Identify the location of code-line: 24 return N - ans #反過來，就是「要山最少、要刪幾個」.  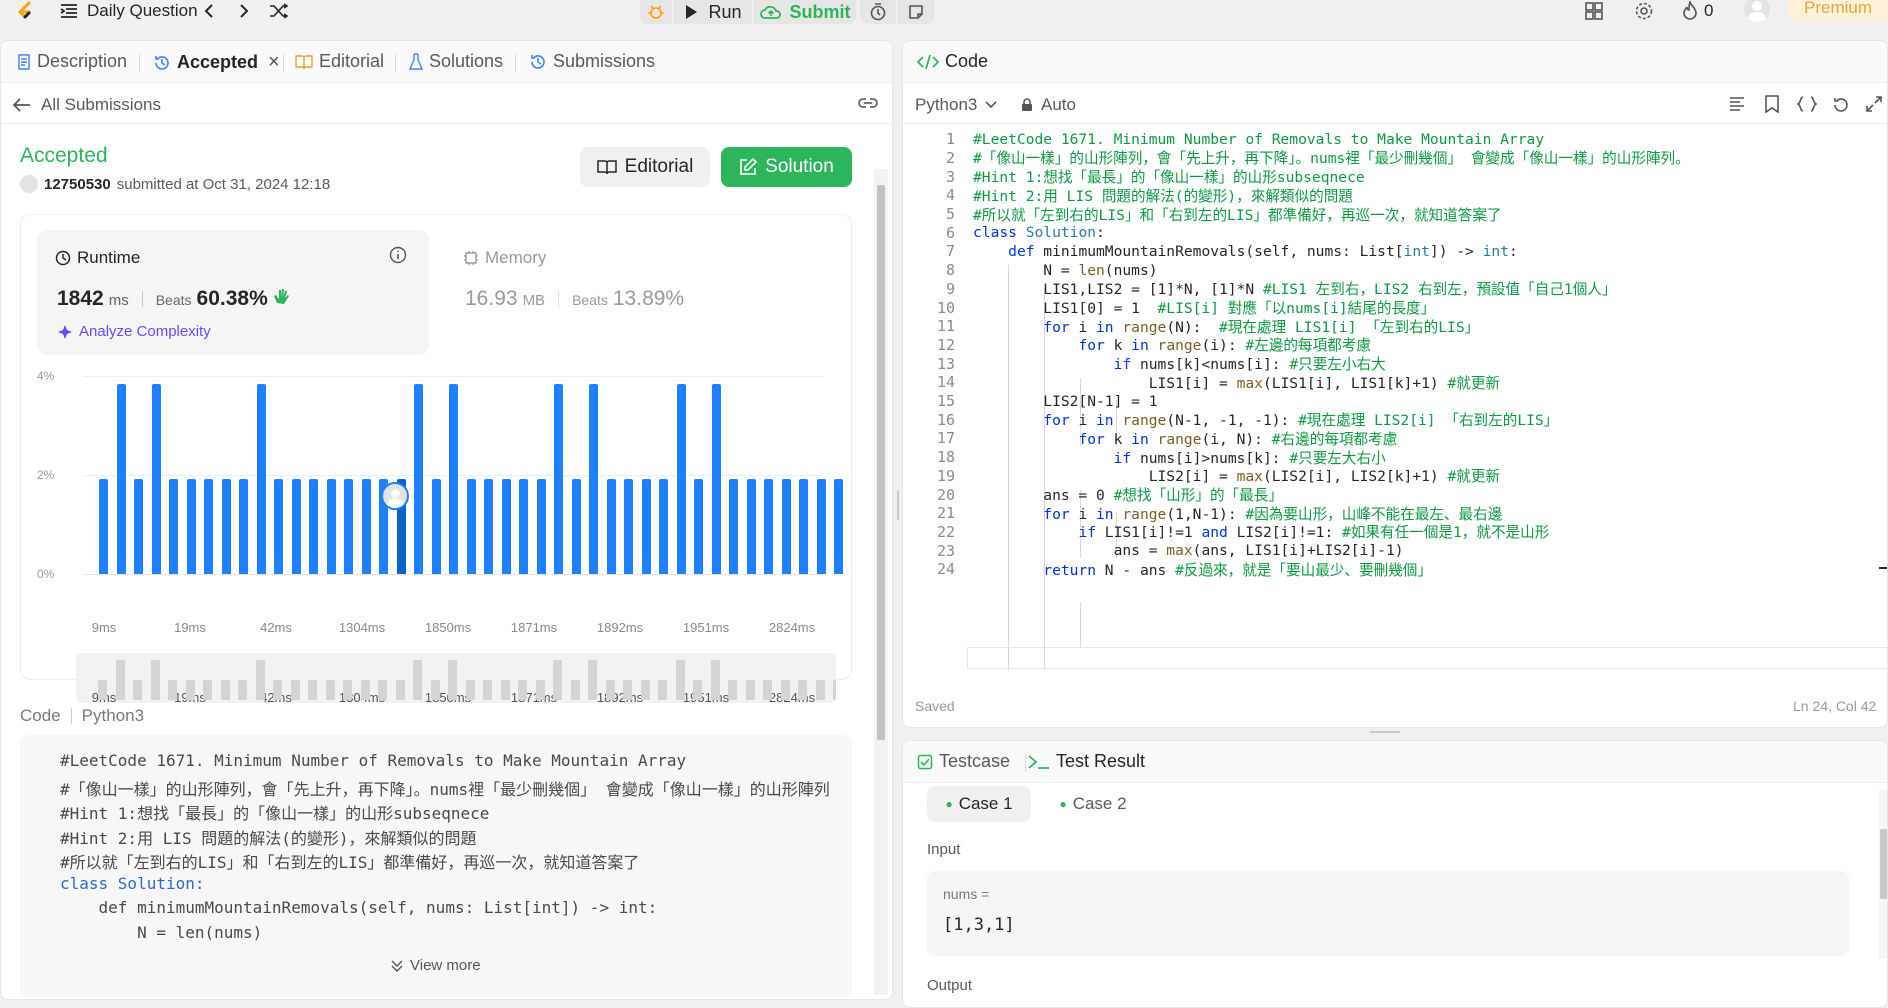
(1395, 569).